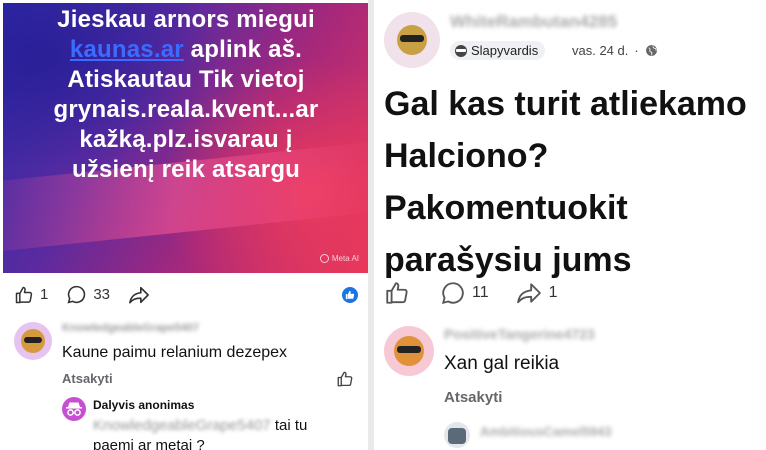 The height and width of the screenshot is (450, 766). I want to click on globe-icon, so click(651, 50).